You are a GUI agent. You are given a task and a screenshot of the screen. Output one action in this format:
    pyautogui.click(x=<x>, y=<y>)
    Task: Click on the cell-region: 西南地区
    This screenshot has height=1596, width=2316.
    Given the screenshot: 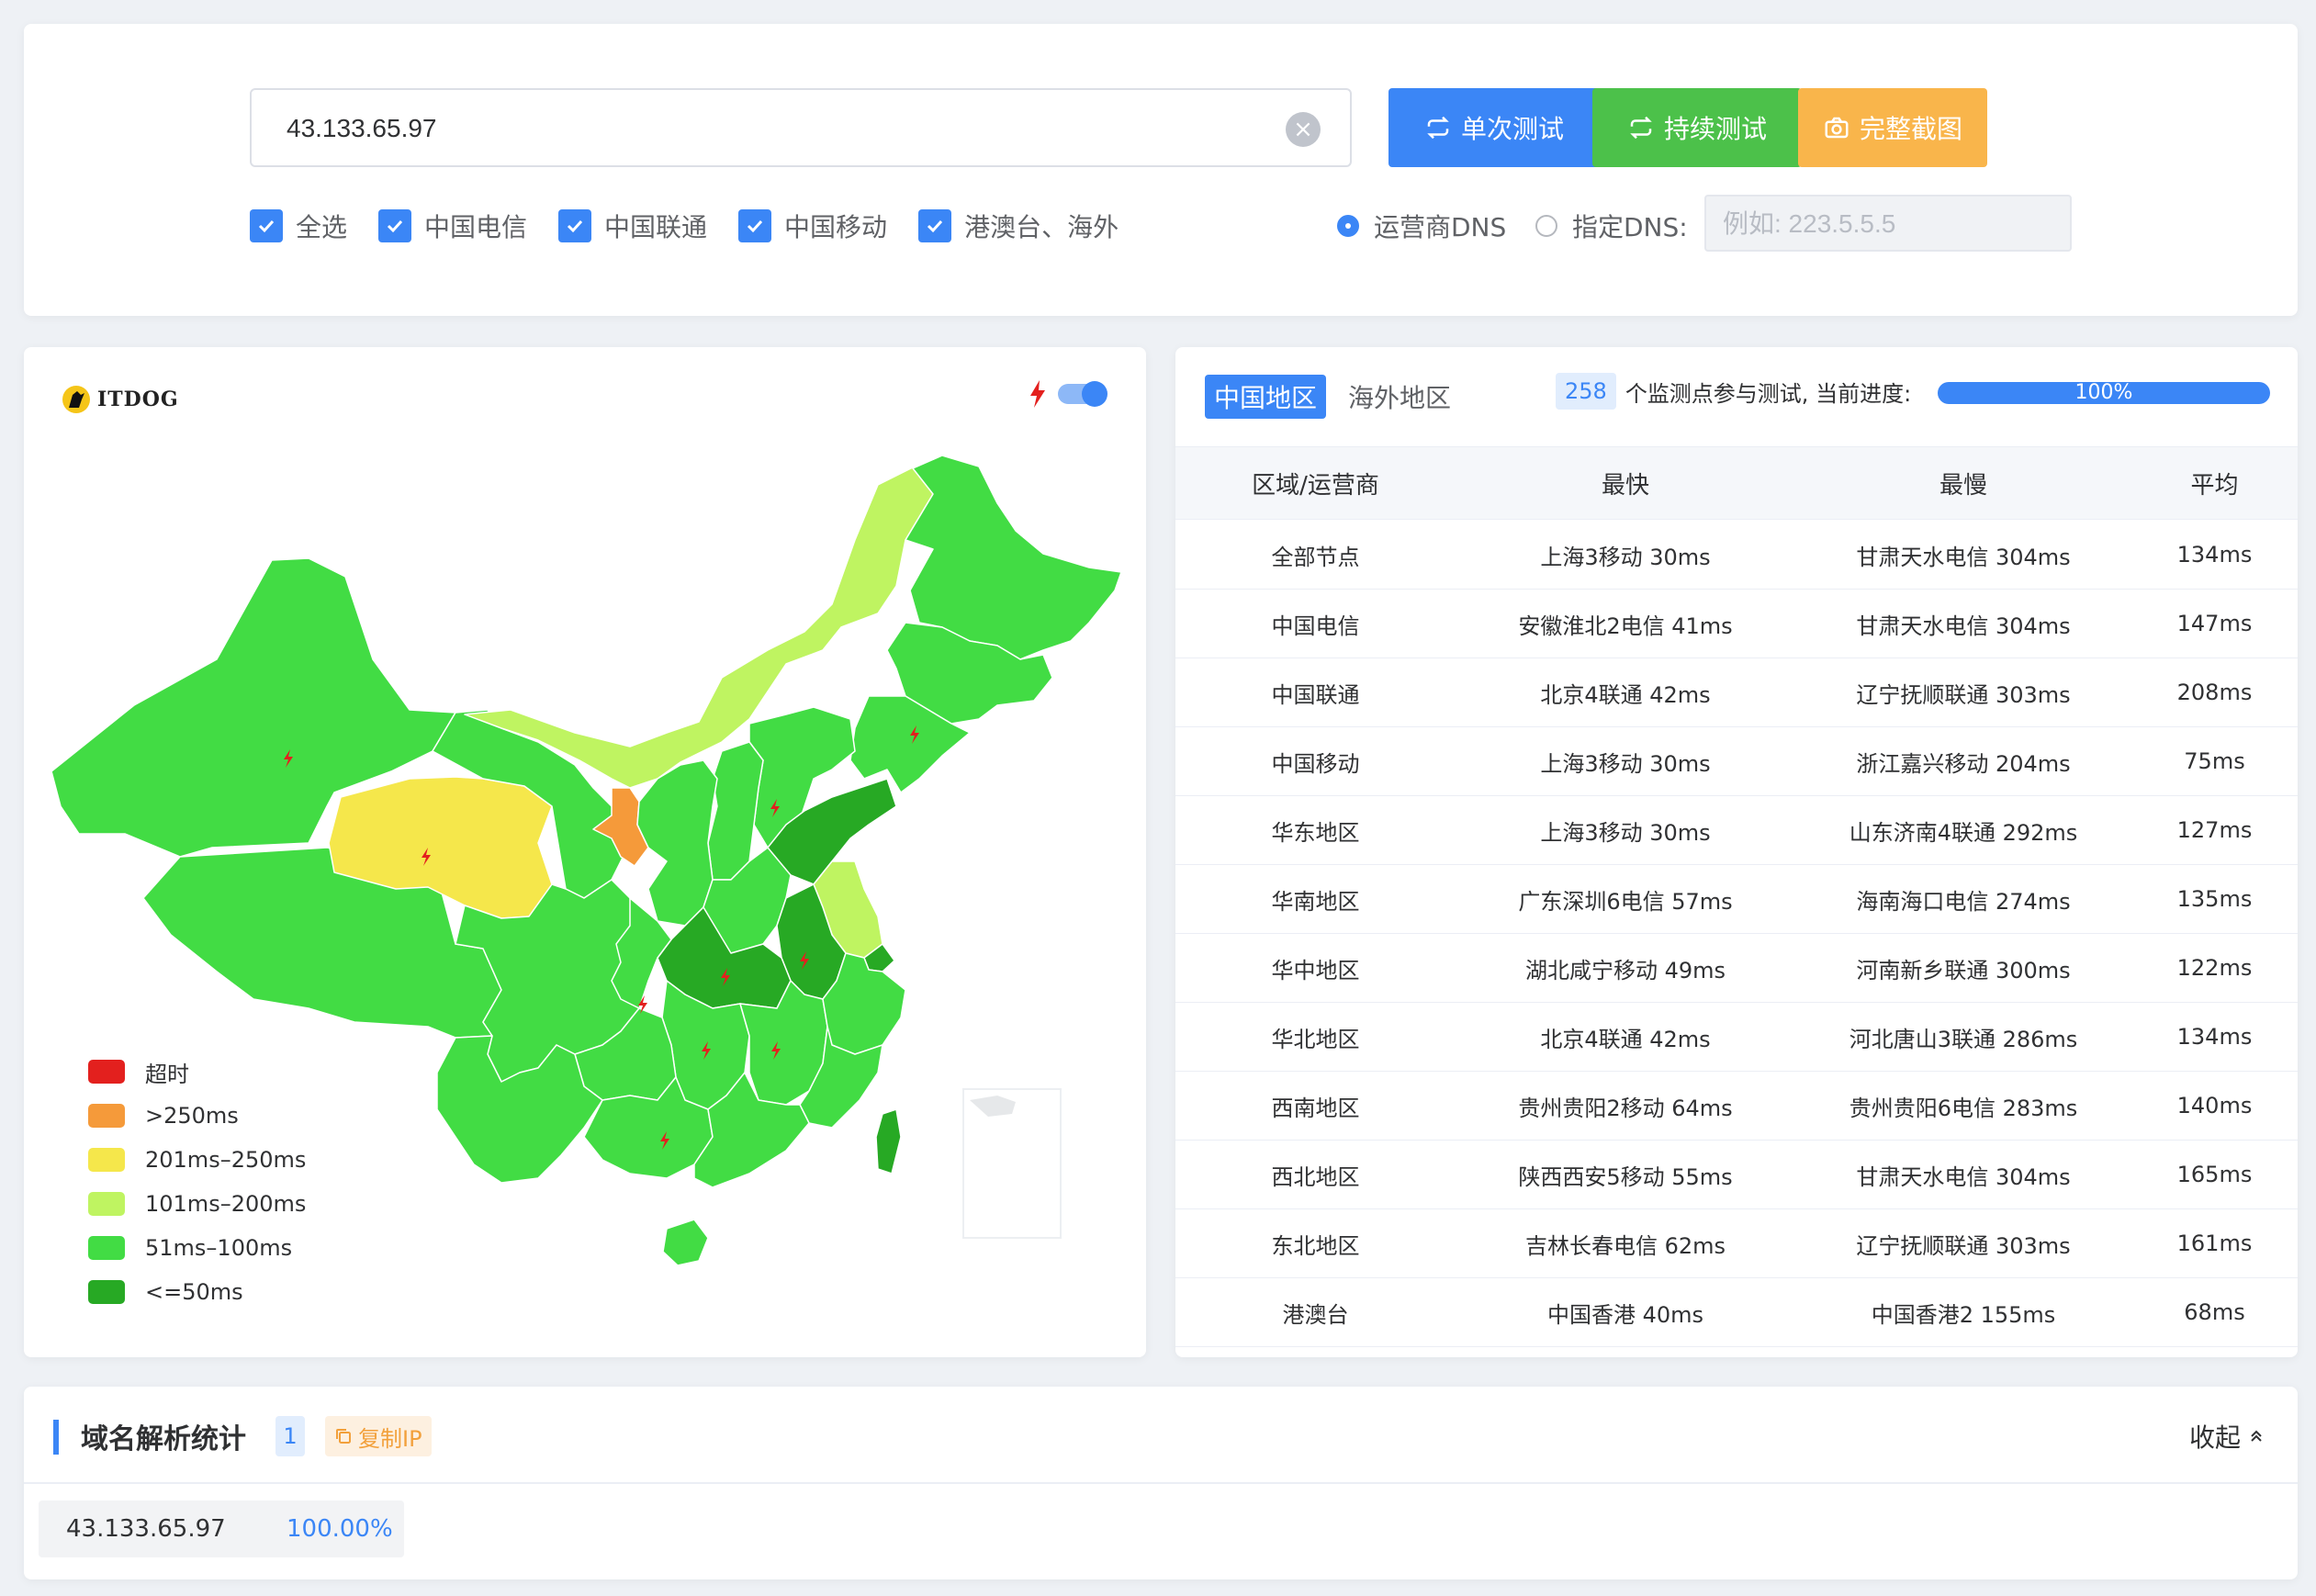 What is the action you would take?
    pyautogui.click(x=1315, y=1108)
    